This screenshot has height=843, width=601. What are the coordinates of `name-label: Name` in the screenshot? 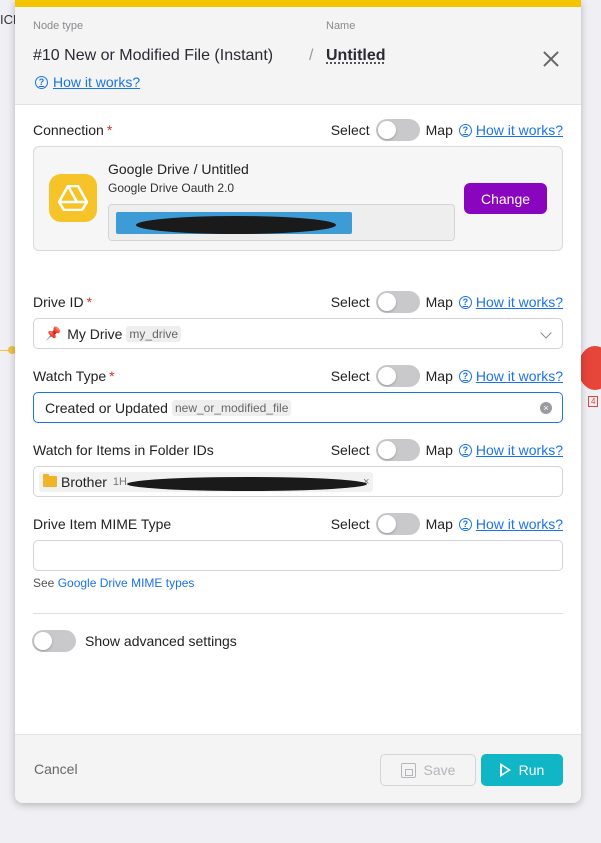 It's located at (341, 26).